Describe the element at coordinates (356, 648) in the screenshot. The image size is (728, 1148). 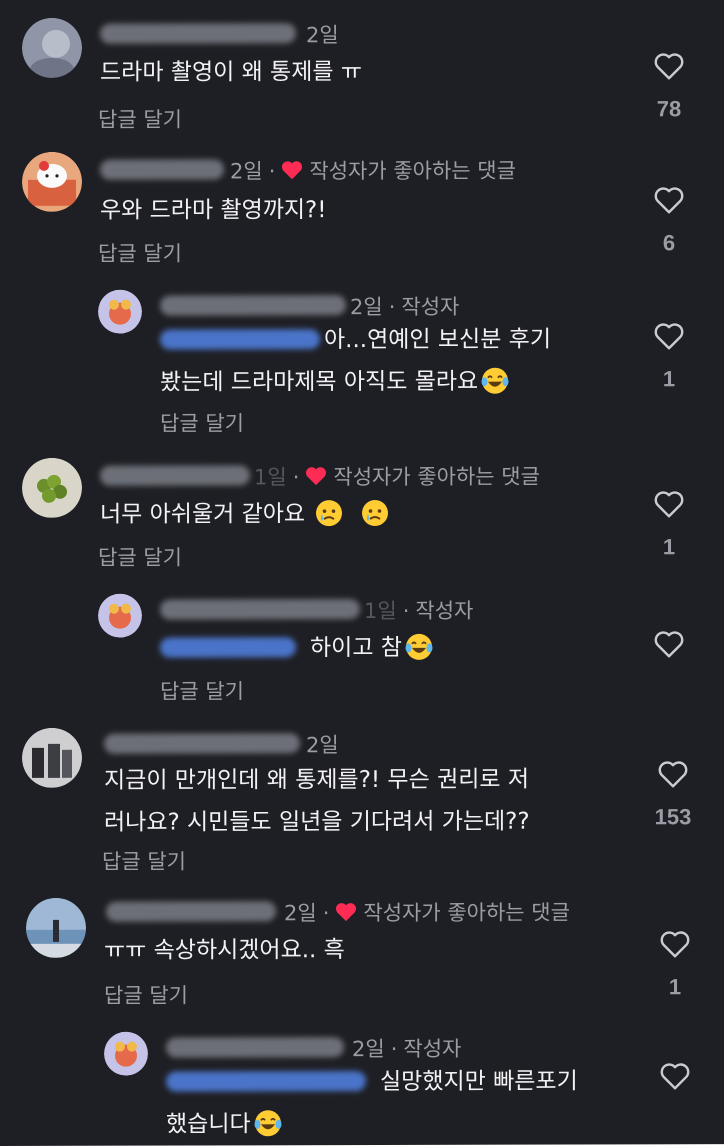
I see `comment-line: 하이고 참` at that location.